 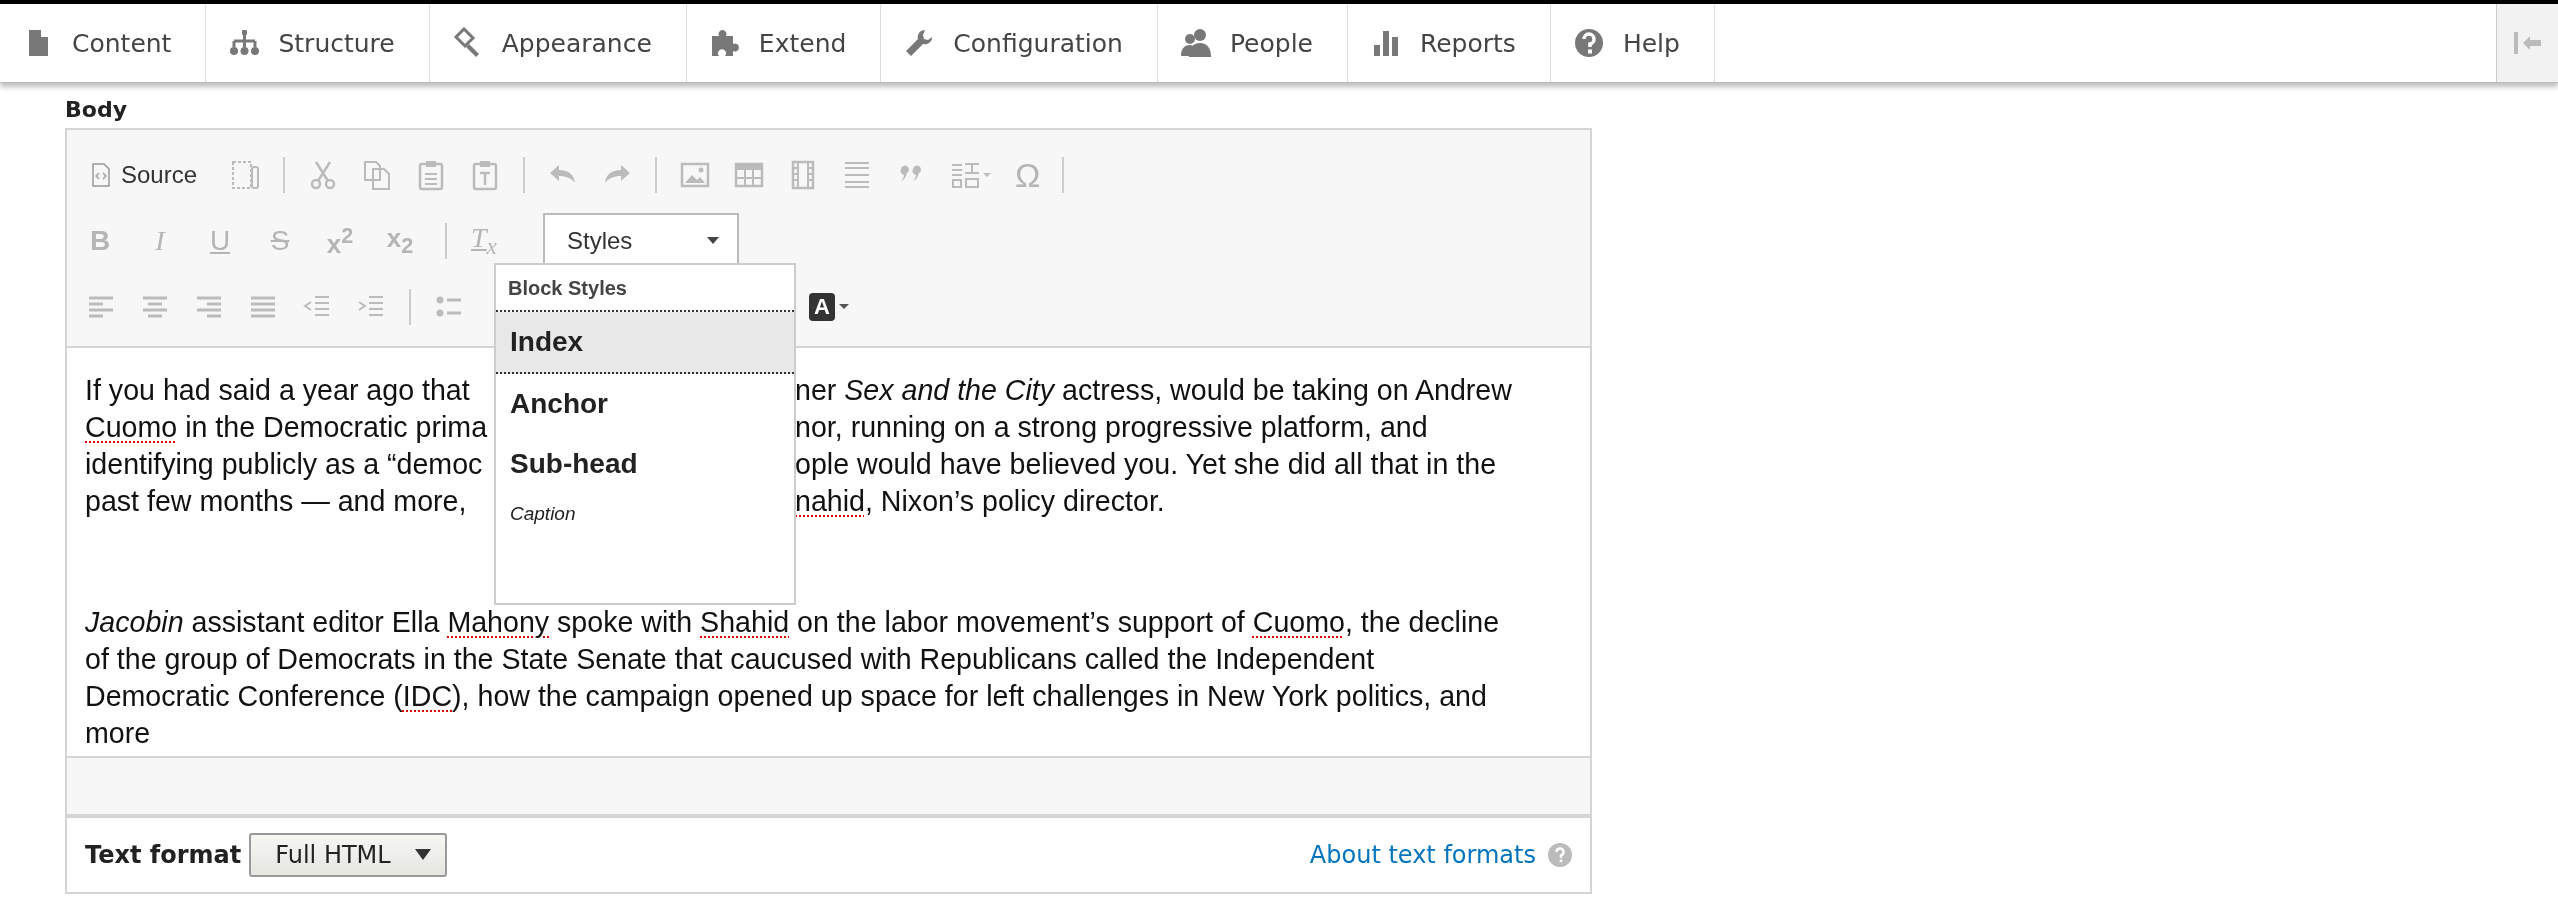 I want to click on paragraph-text: ner Sex and the City actress, would be taking on Andrew, so click(x=1154, y=390).